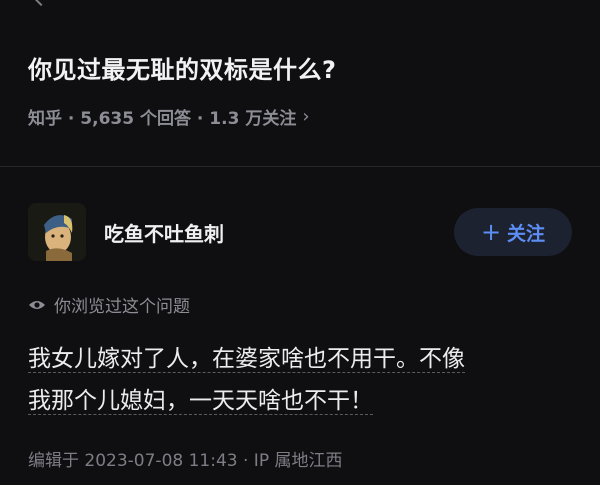  I want to click on viewed-text: 你浏览过这个问题, so click(122, 307).